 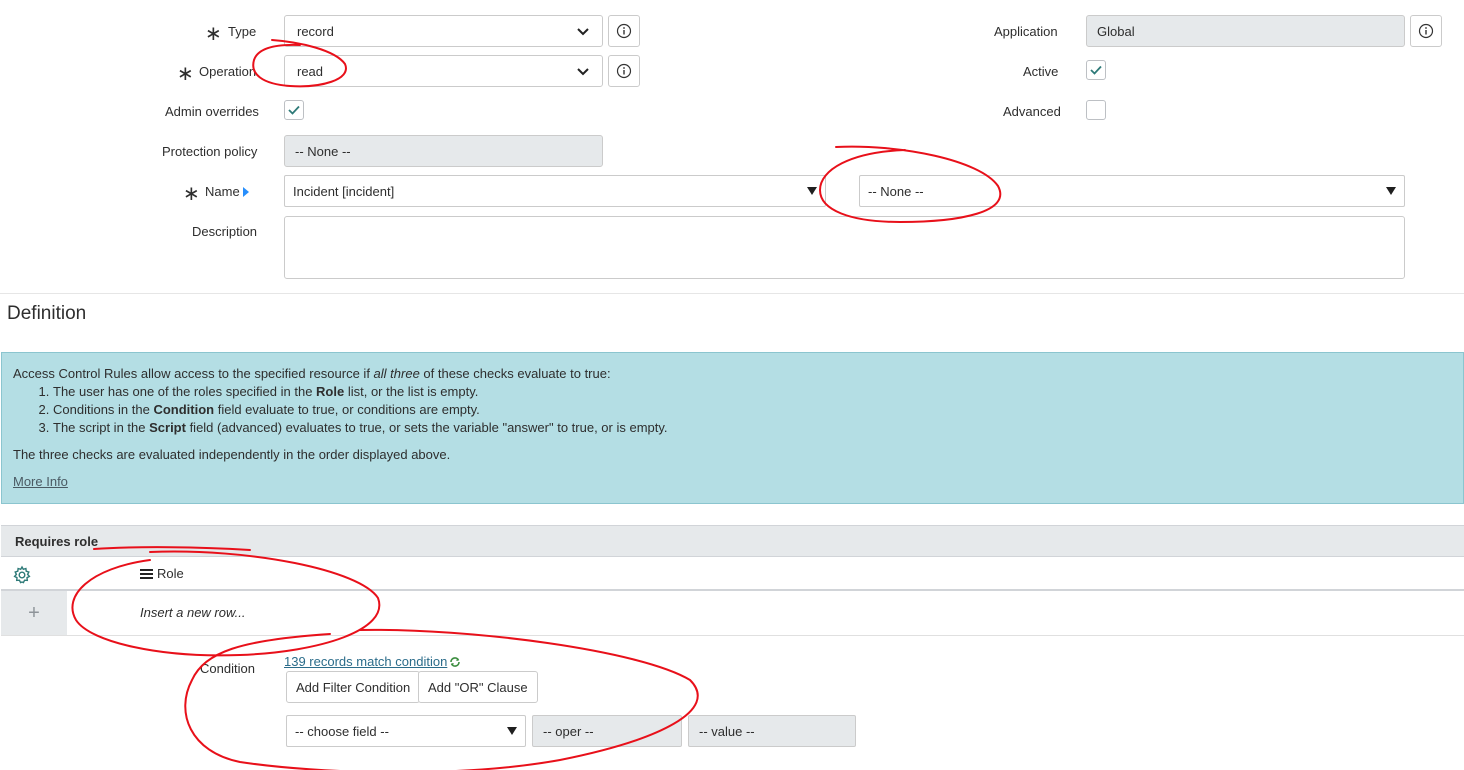 What do you see at coordinates (443, 31) in the screenshot?
I see `type-select: record` at bounding box center [443, 31].